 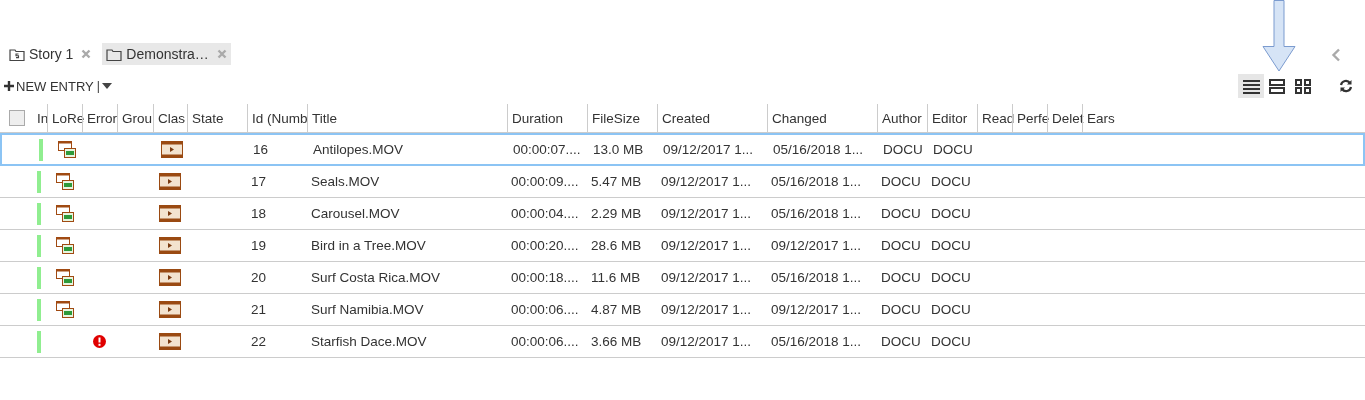 What do you see at coordinates (616, 118) in the screenshot?
I see `column-header: FileSize` at bounding box center [616, 118].